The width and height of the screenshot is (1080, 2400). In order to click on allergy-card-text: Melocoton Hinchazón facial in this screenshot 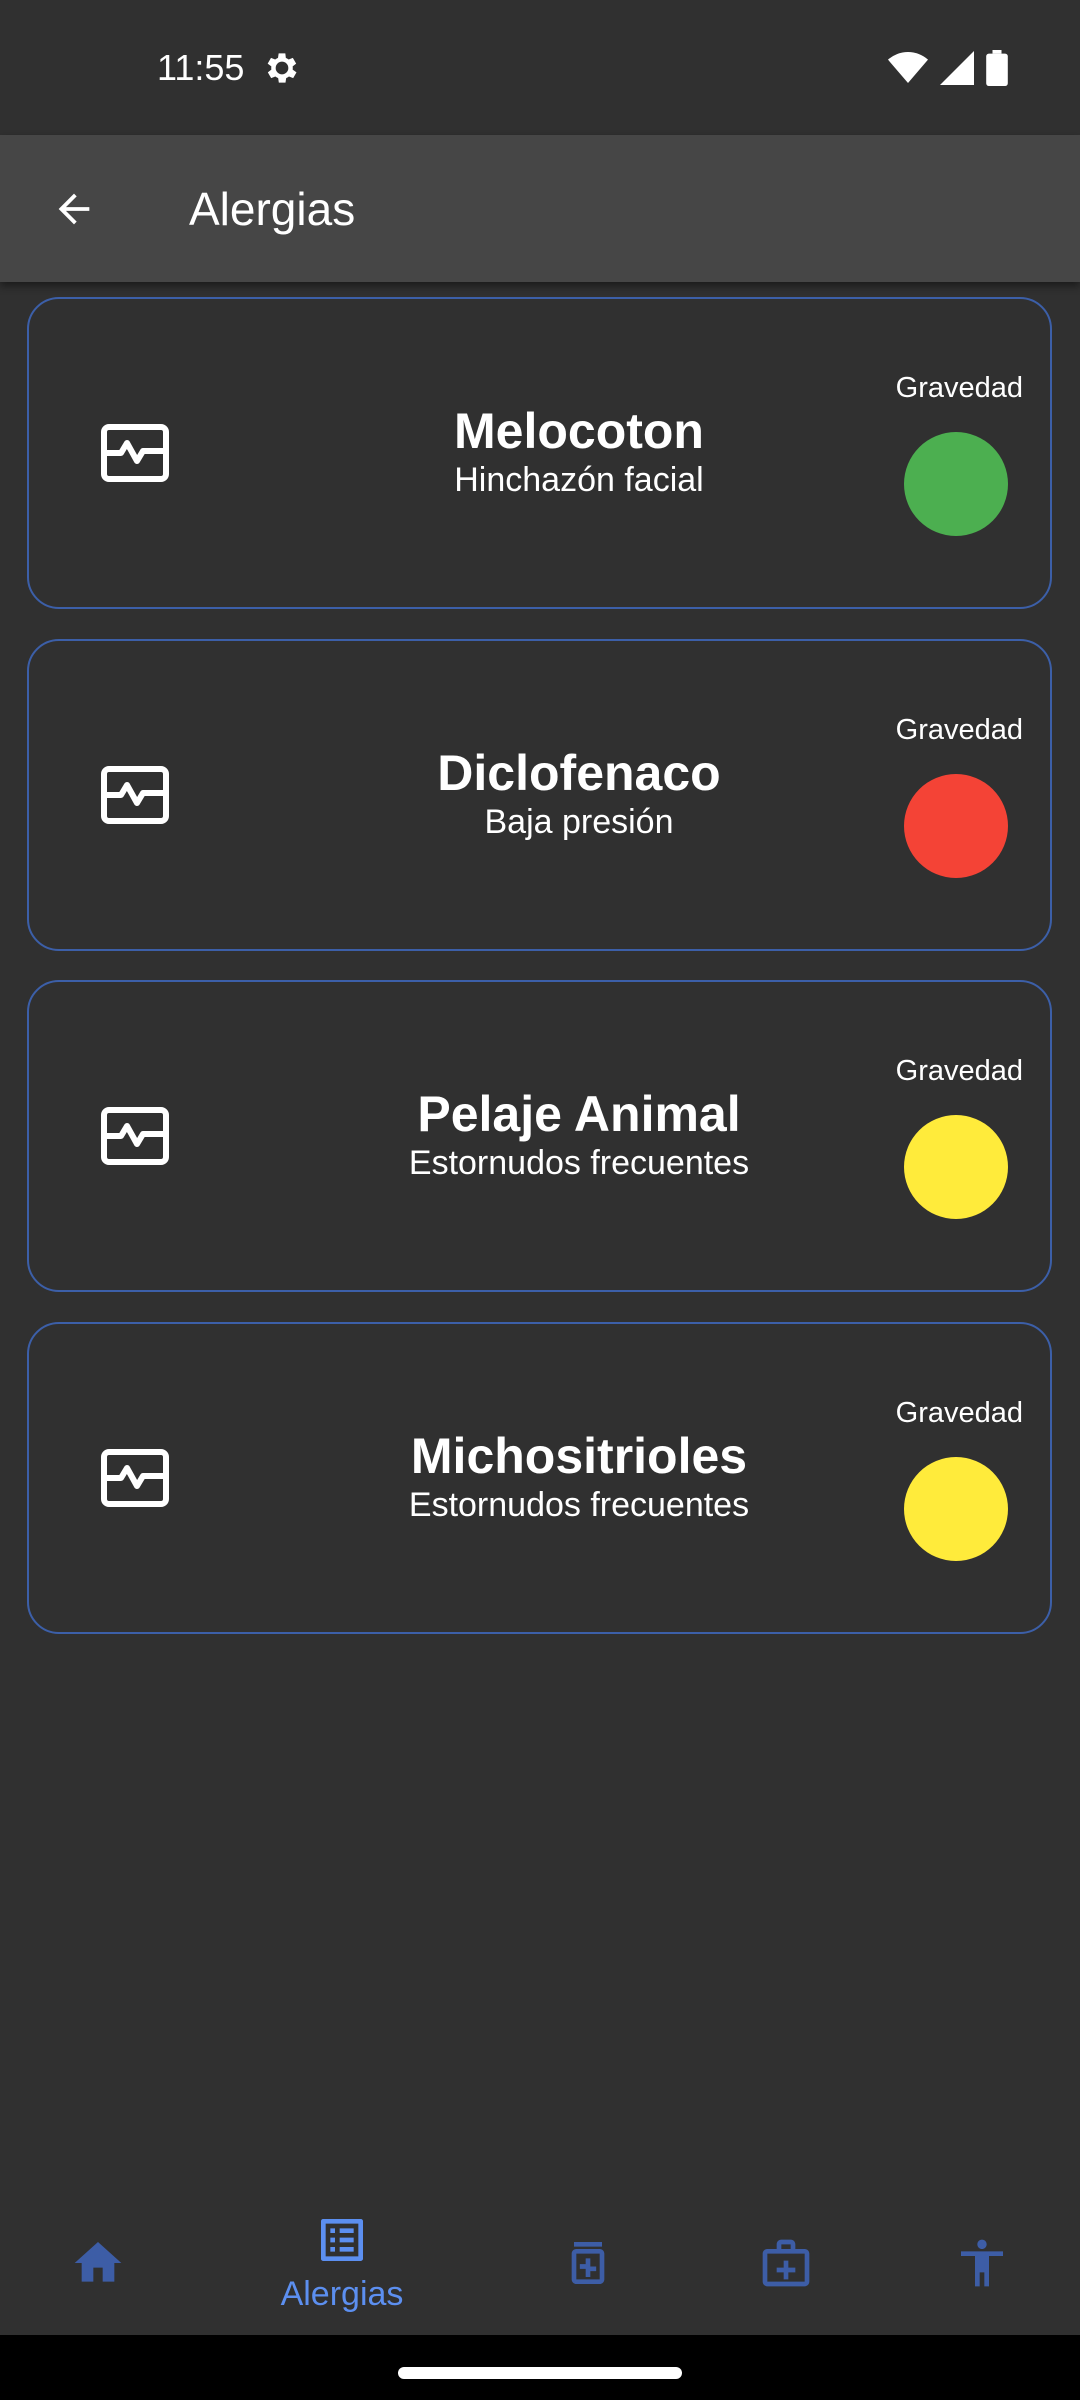, I will do `click(579, 451)`.